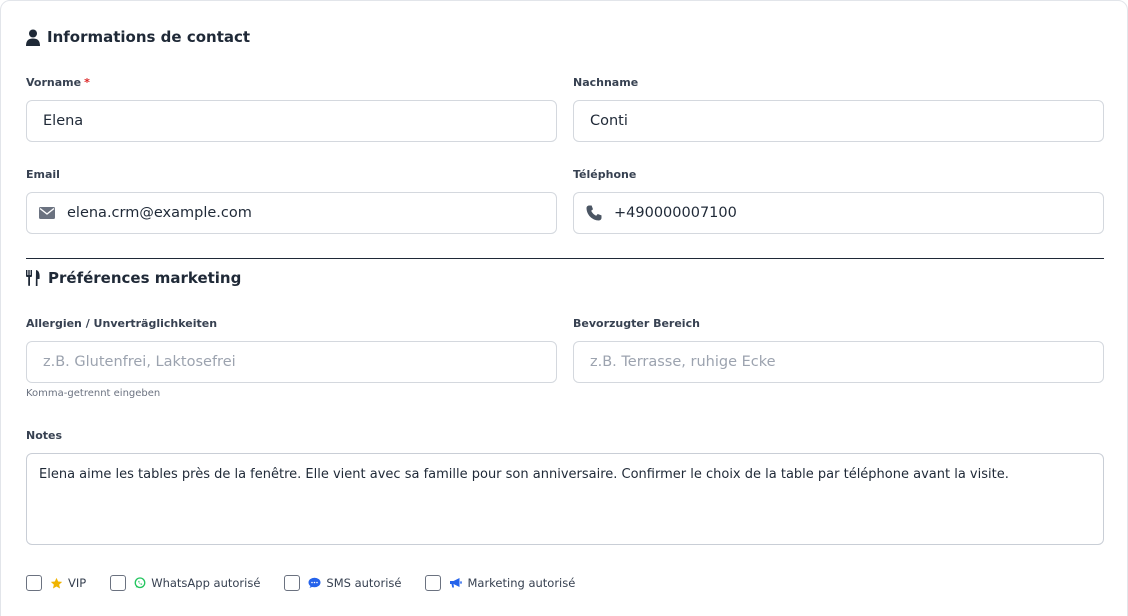  What do you see at coordinates (364, 583) in the screenshot?
I see `sms-label: SMS autorisé` at bounding box center [364, 583].